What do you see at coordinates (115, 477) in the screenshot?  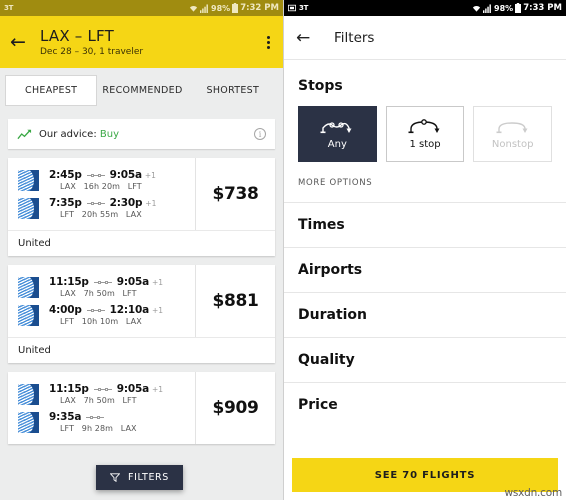 I see `funnel-icon` at bounding box center [115, 477].